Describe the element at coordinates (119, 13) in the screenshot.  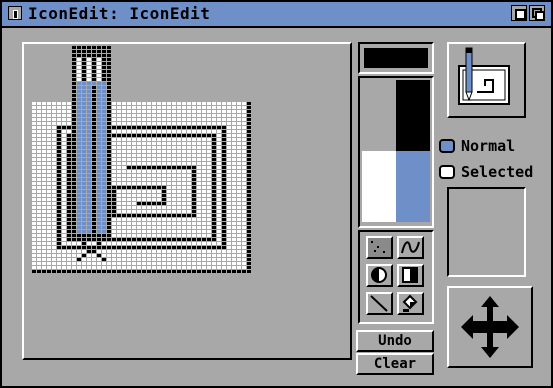
I see `window-title: IconEdit` at that location.